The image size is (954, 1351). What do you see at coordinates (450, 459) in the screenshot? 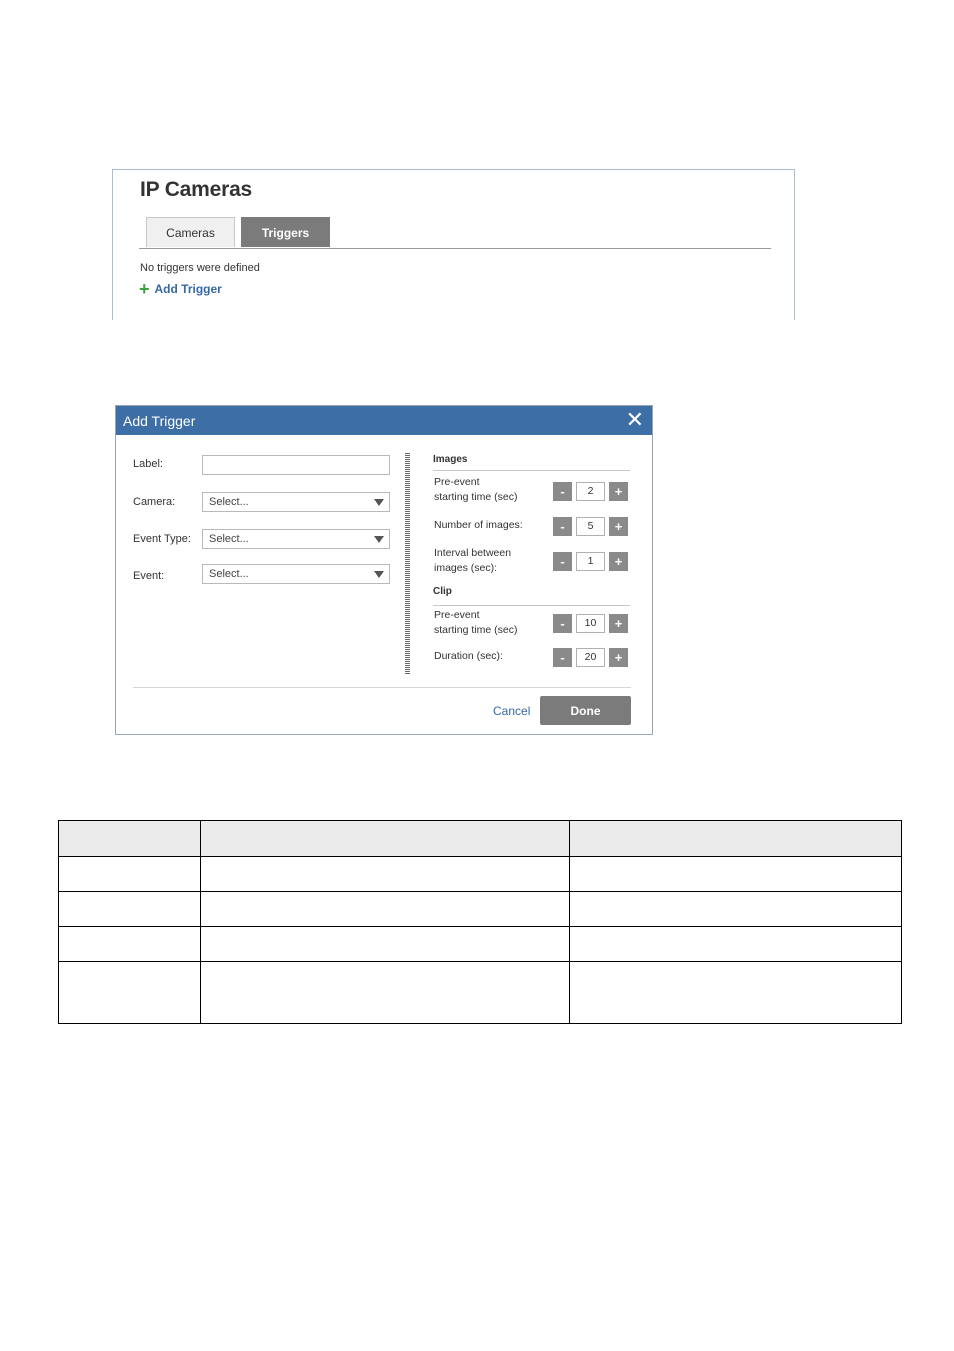
I see `images-section-title: Images` at bounding box center [450, 459].